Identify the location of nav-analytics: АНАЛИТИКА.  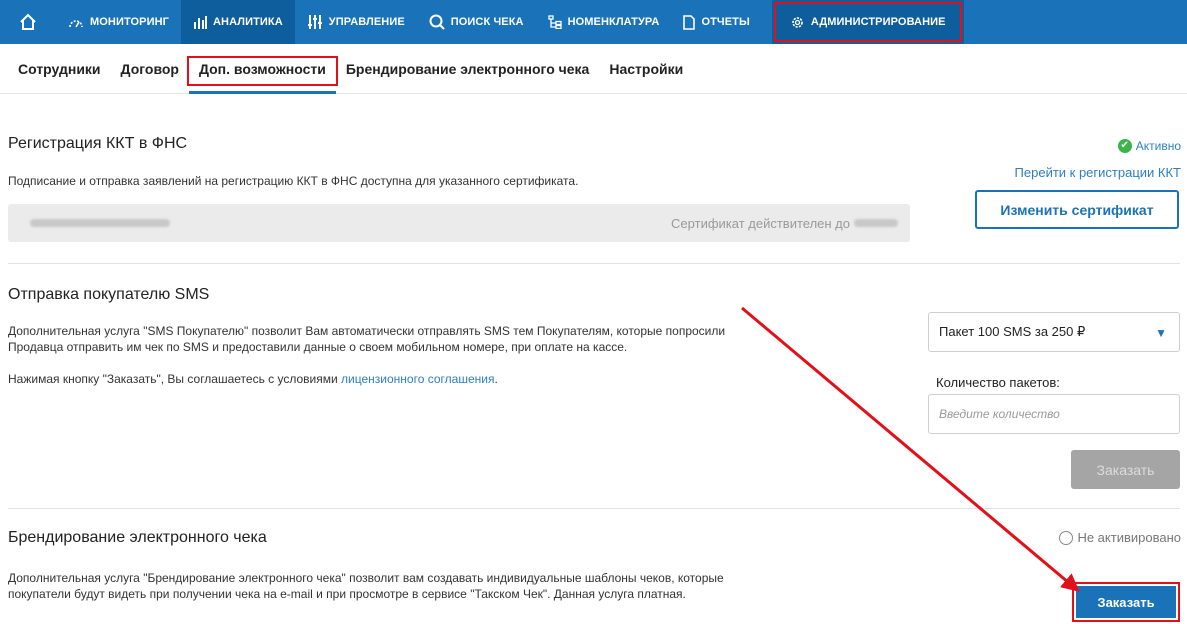
(238, 22).